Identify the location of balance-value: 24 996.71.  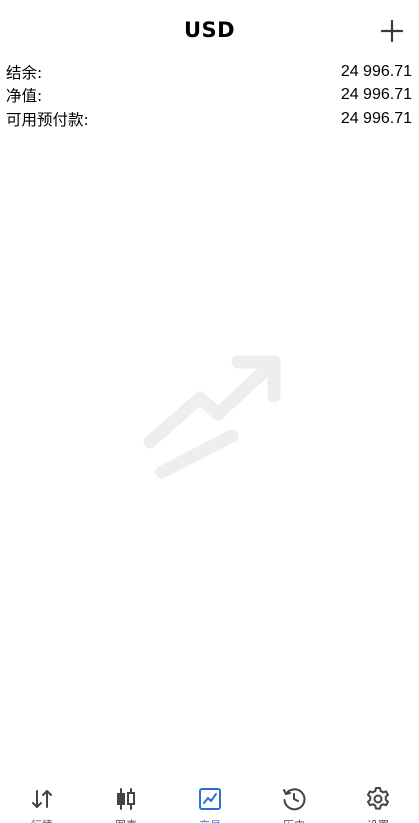
(376, 71).